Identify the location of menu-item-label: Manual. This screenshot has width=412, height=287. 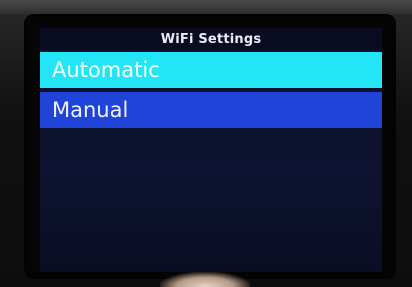
(90, 110).